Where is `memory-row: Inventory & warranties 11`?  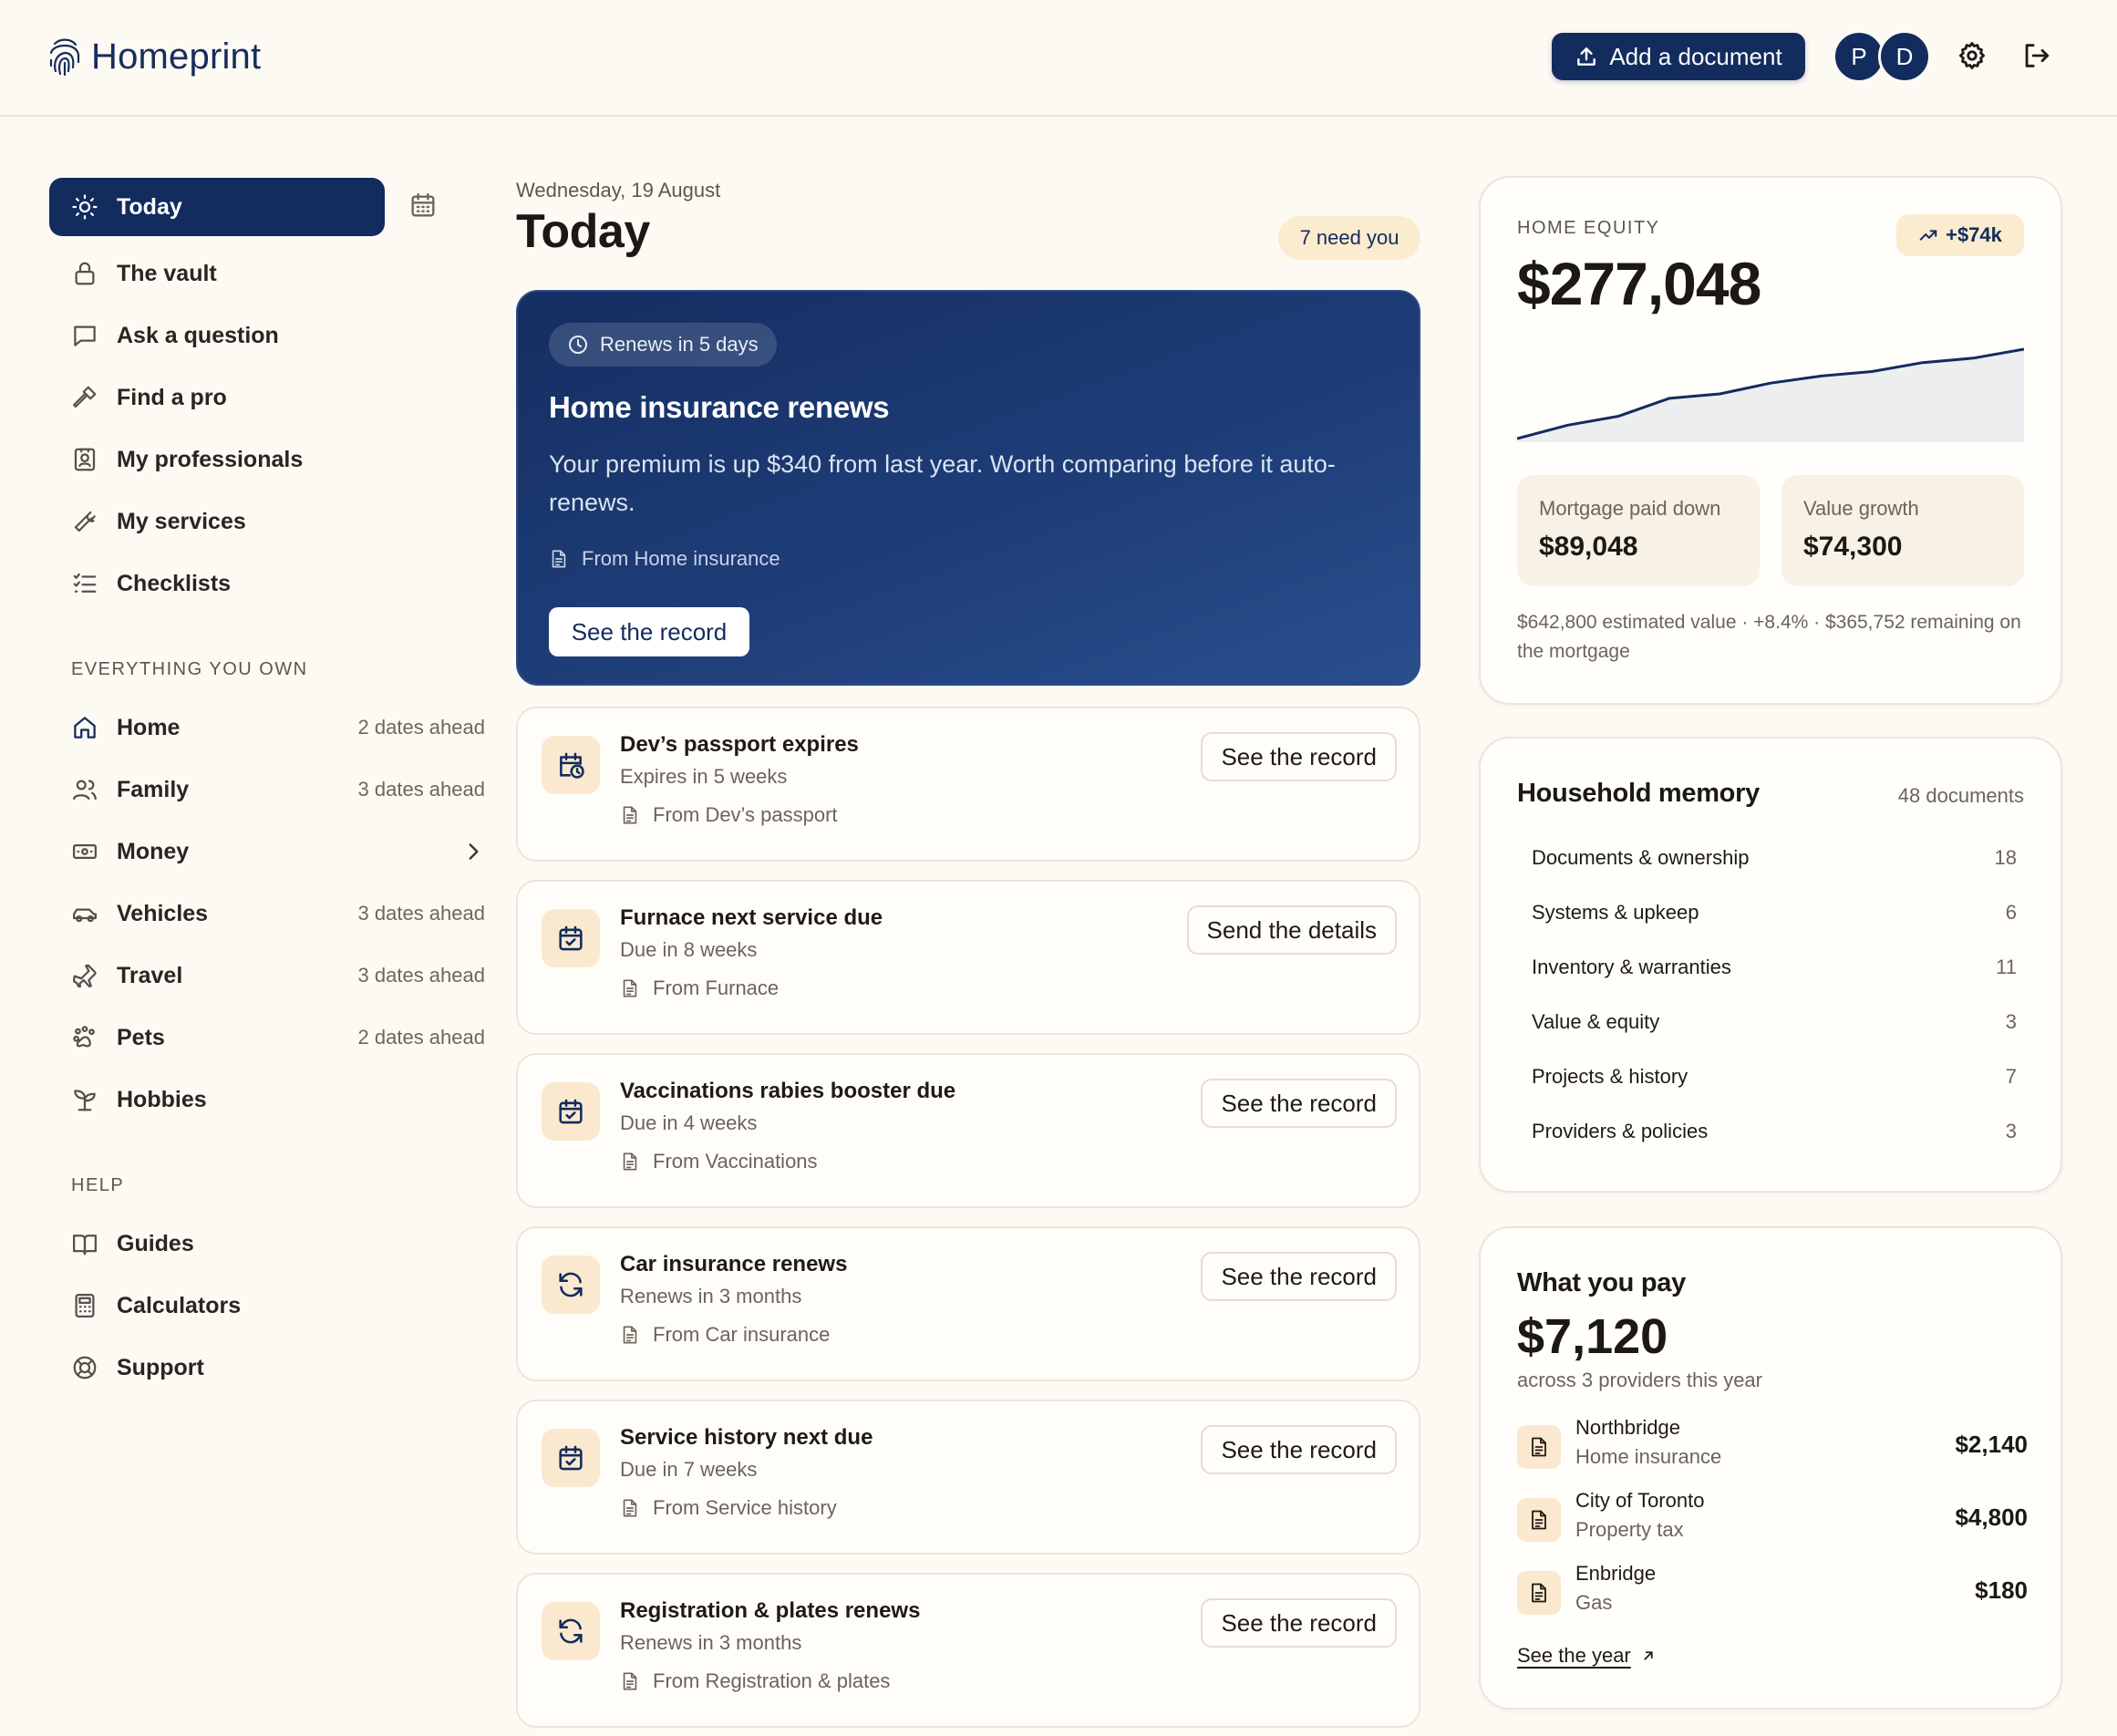 memory-row: Inventory & warranties 11 is located at coordinates (1774, 967).